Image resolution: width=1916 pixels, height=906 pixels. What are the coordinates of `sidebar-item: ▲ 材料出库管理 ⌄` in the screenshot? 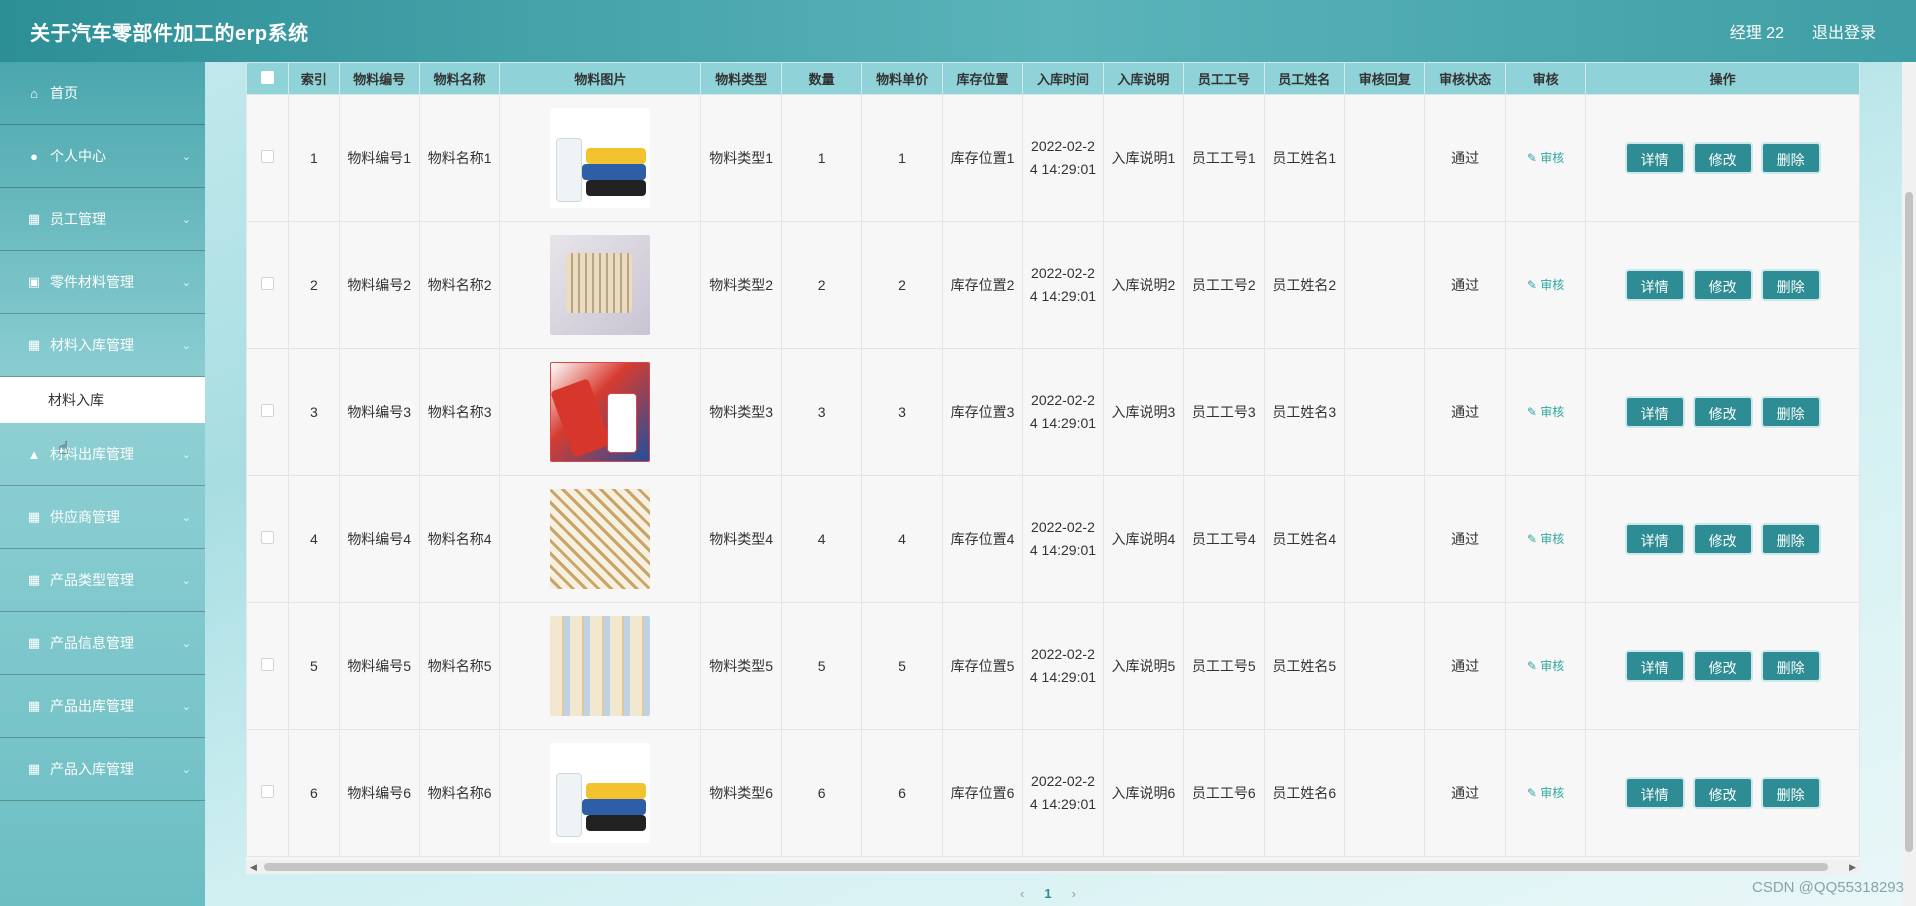 It's located at (102, 454).